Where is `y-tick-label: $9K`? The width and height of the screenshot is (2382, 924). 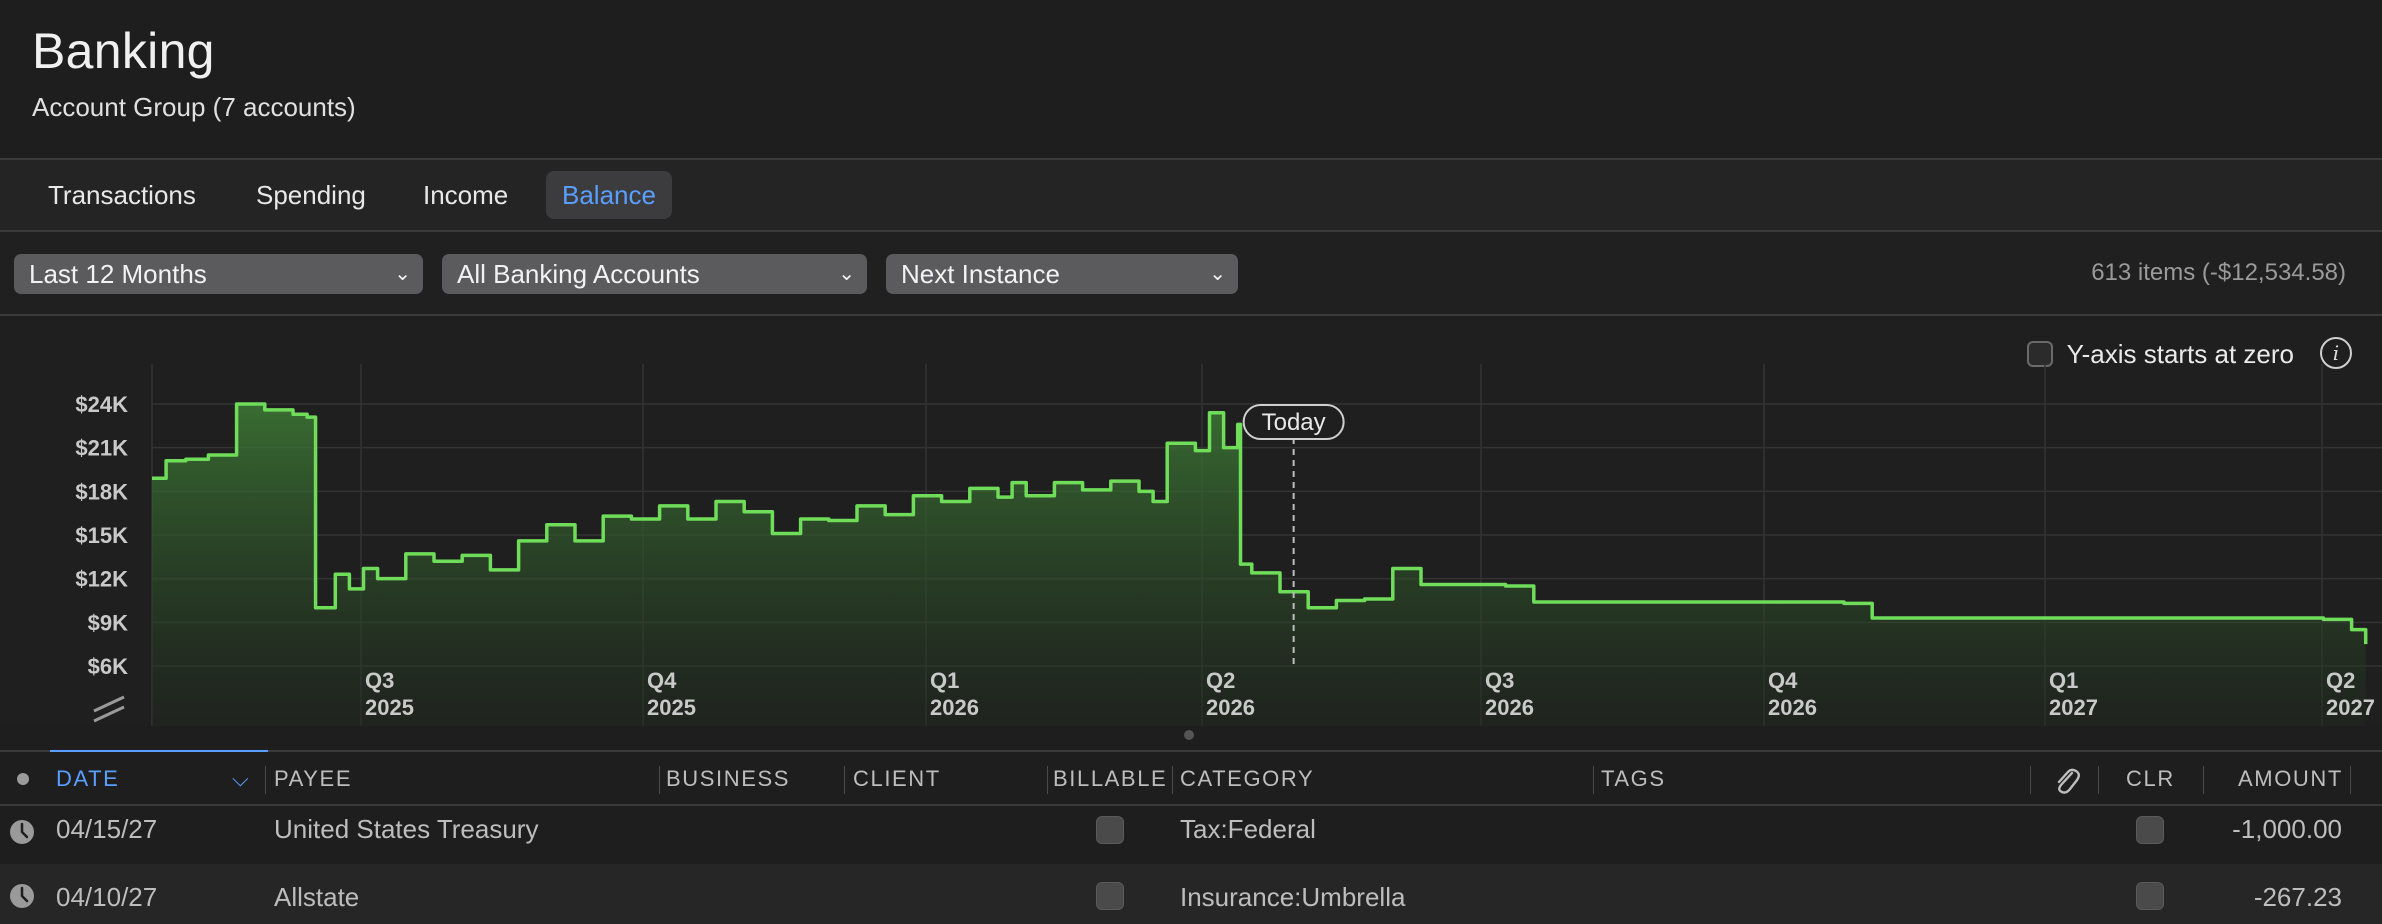
y-tick-label: $9K is located at coordinates (108, 622).